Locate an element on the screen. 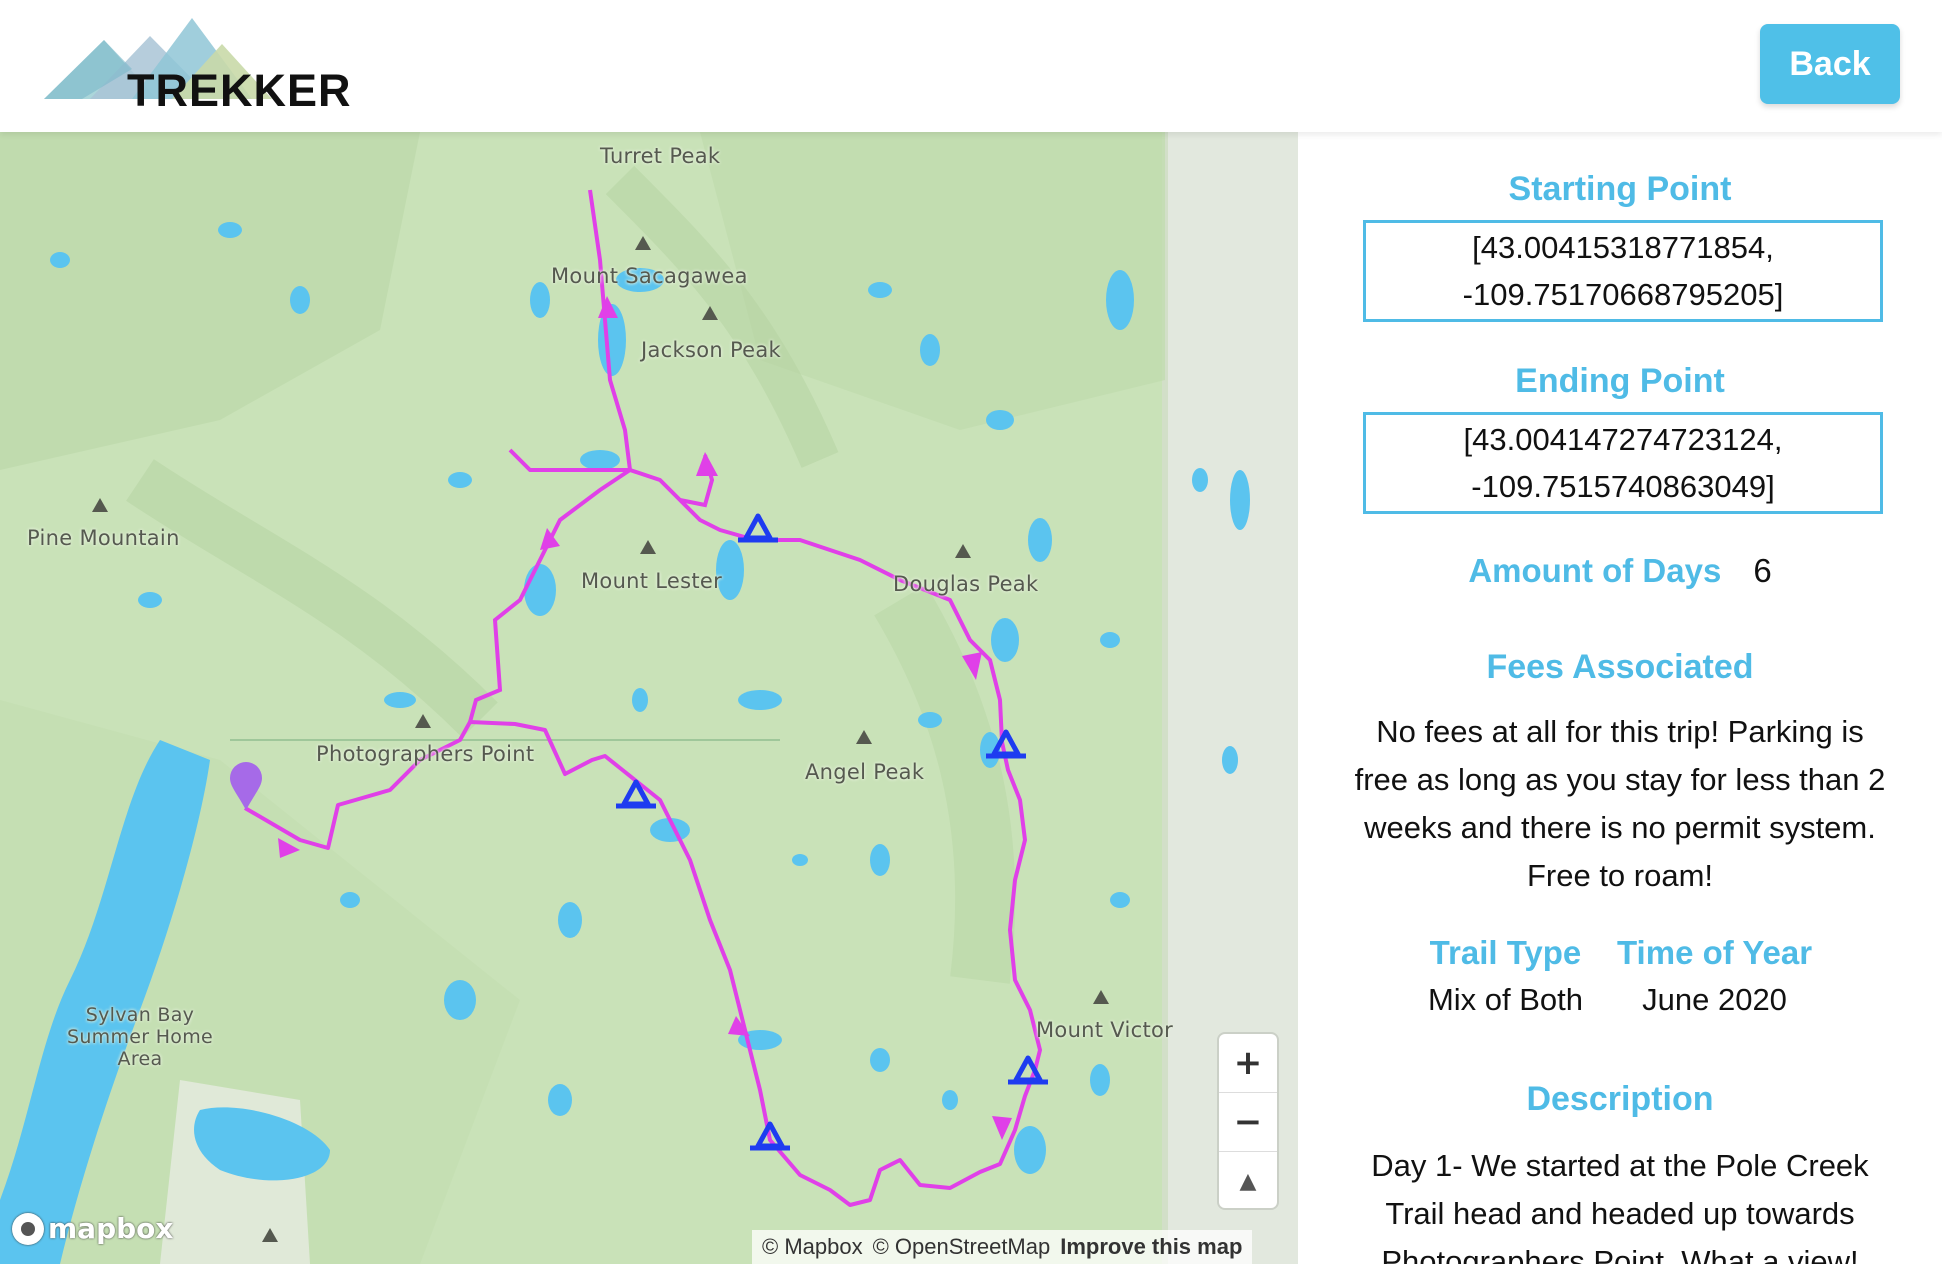  compass-icon: ▲ is located at coordinates (1248, 1181).